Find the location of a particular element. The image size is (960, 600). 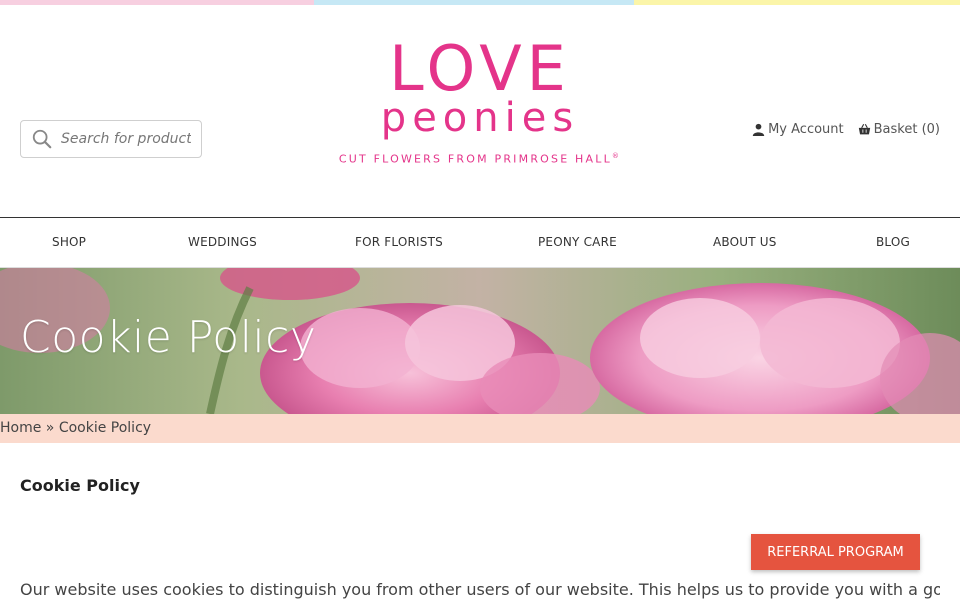

referral-program-button: REFERRAL PROGRAM is located at coordinates (835, 552).